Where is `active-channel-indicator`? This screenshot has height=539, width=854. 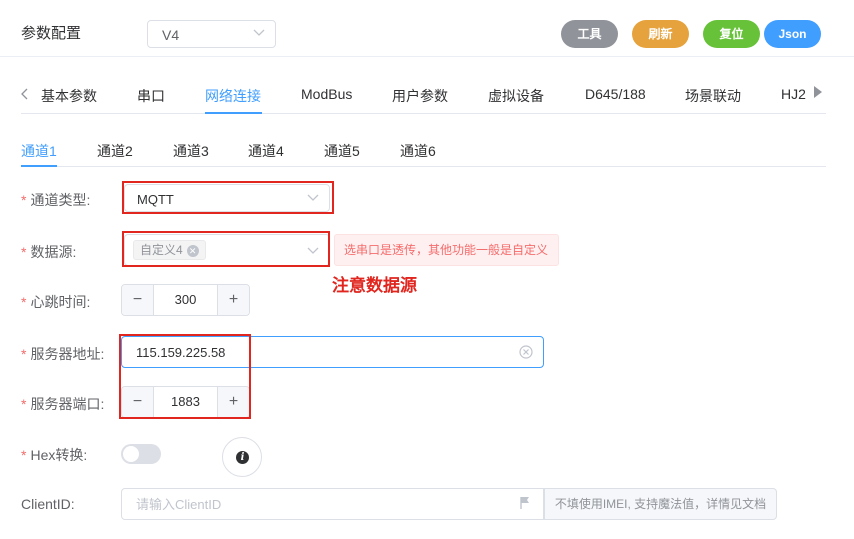
active-channel-indicator is located at coordinates (39, 166).